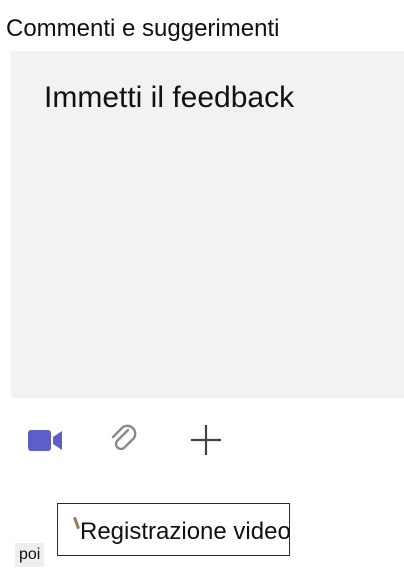 This screenshot has width=404, height=575. I want to click on video-recording-tooltip: Registrazione video, so click(174, 529).